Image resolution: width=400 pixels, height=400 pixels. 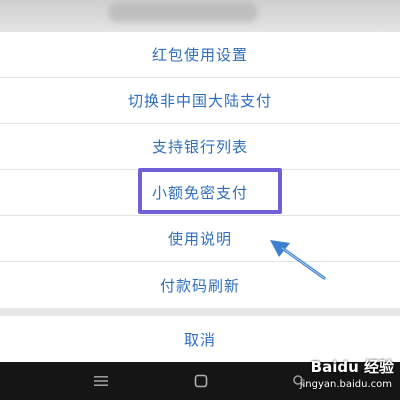 I want to click on menu-item-supported-banks: 支持银行列表, so click(x=200, y=147).